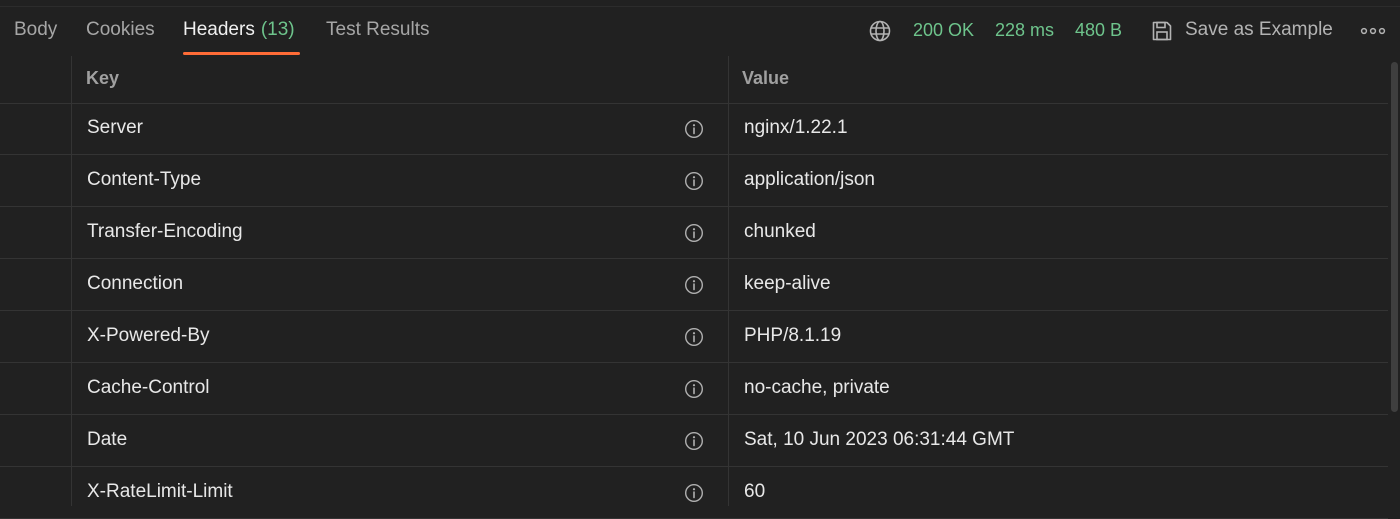 The height and width of the screenshot is (519, 1400). What do you see at coordinates (135, 285) in the screenshot?
I see `header-key: Connection` at bounding box center [135, 285].